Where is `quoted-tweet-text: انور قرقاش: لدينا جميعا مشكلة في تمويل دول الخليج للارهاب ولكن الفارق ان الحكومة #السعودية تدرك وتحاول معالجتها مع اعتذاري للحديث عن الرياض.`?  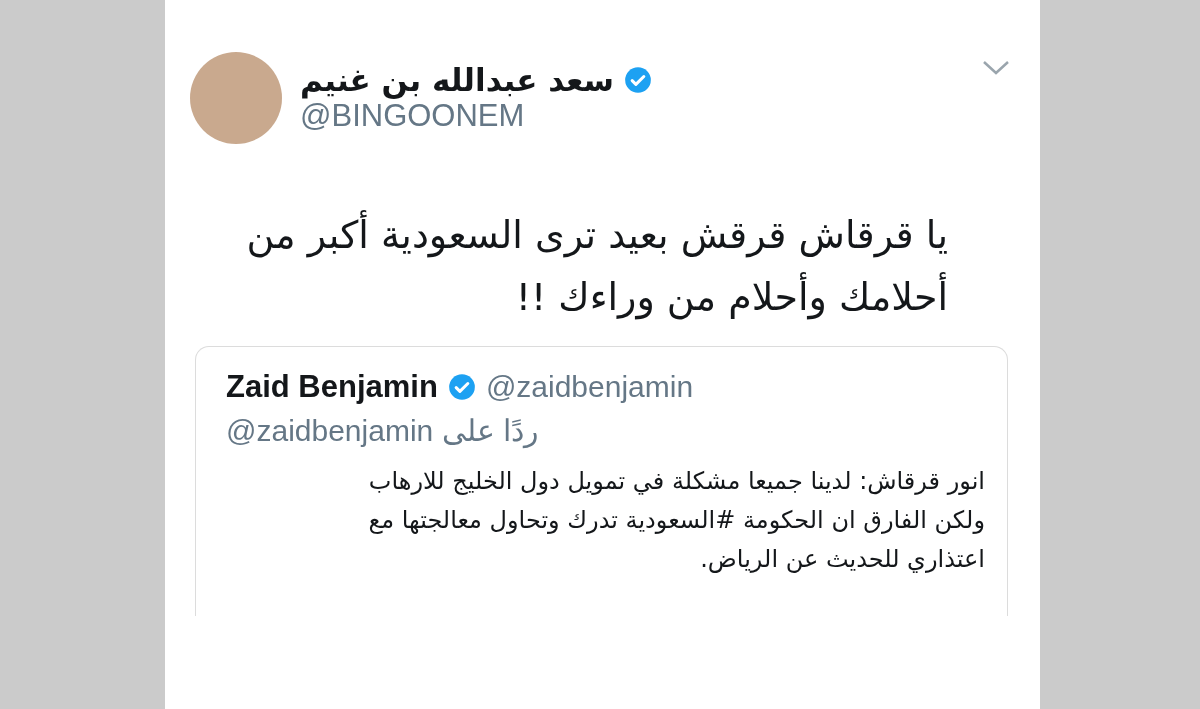 quoted-tweet-text: انور قرقاش: لدينا جميعا مشكلة في تمويل دول الخليج للارهاب ولكن الفارق ان الحكومة #السعودية تدرك وتحاول معالجتها مع اعتذاري للحديث عن الرياض. is located at coordinates (676, 520).